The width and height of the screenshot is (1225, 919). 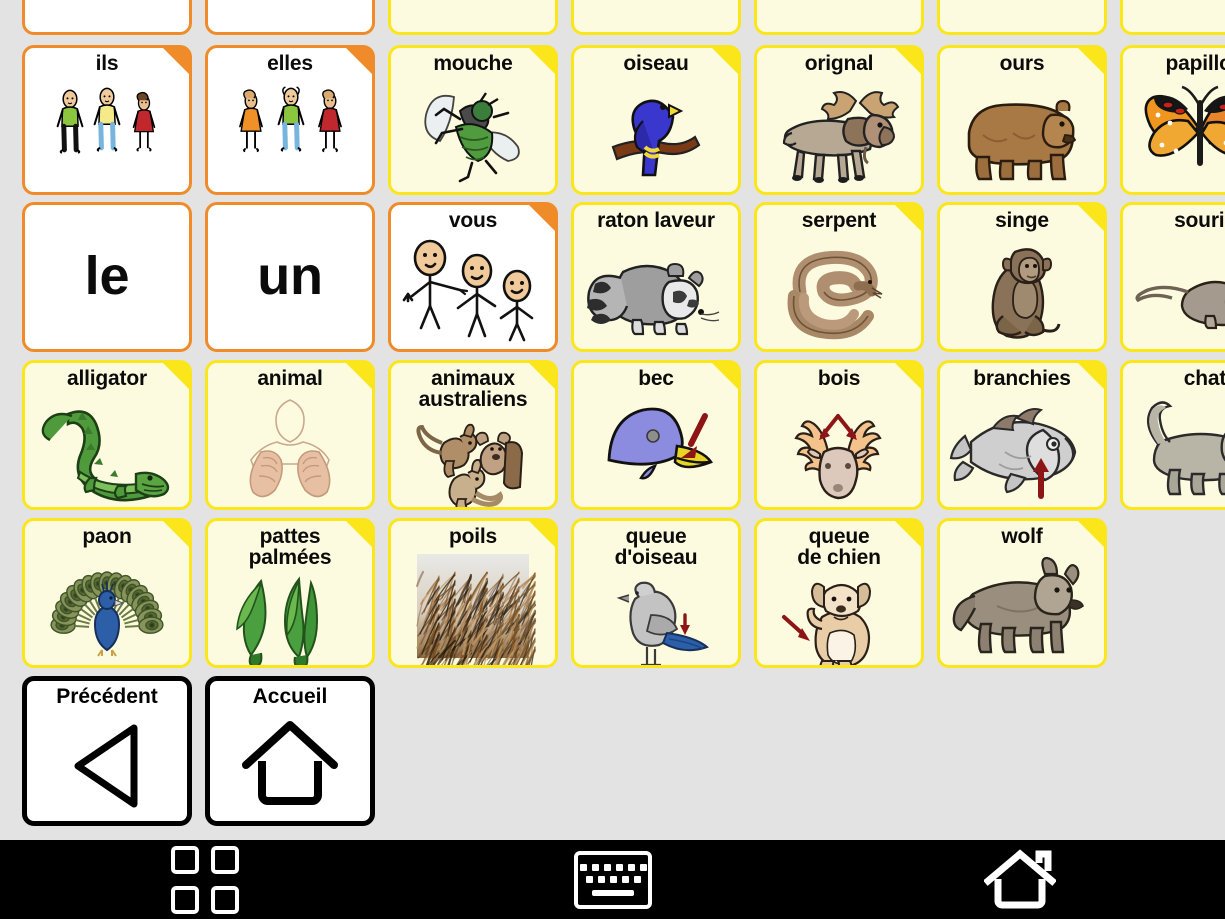 What do you see at coordinates (107, 606) in the screenshot?
I see `peacock-icon` at bounding box center [107, 606].